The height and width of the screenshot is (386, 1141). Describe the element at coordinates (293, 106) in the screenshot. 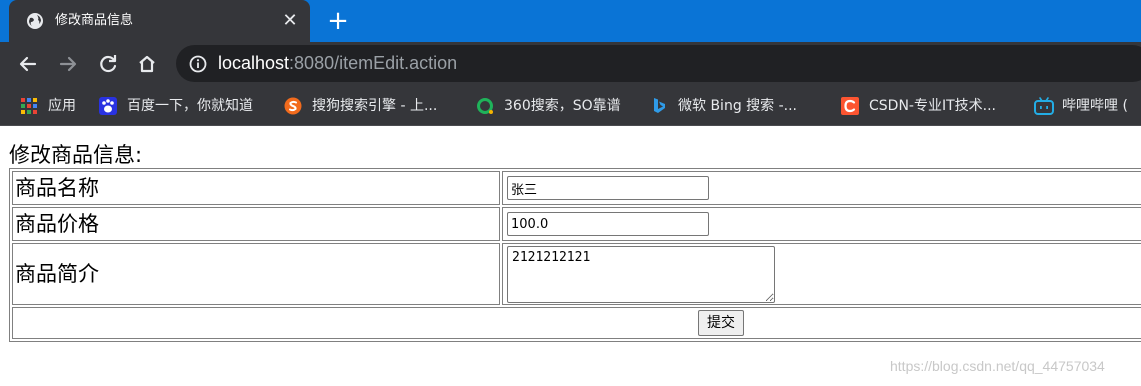

I see `sogou-icon` at that location.